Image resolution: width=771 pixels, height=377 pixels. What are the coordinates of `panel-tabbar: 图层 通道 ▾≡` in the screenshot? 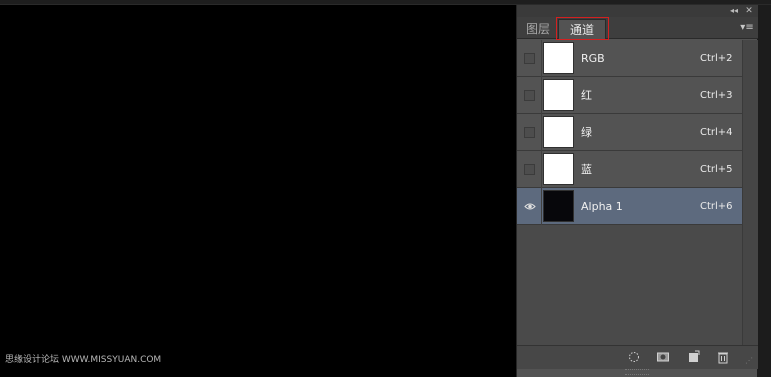 It's located at (637, 28).